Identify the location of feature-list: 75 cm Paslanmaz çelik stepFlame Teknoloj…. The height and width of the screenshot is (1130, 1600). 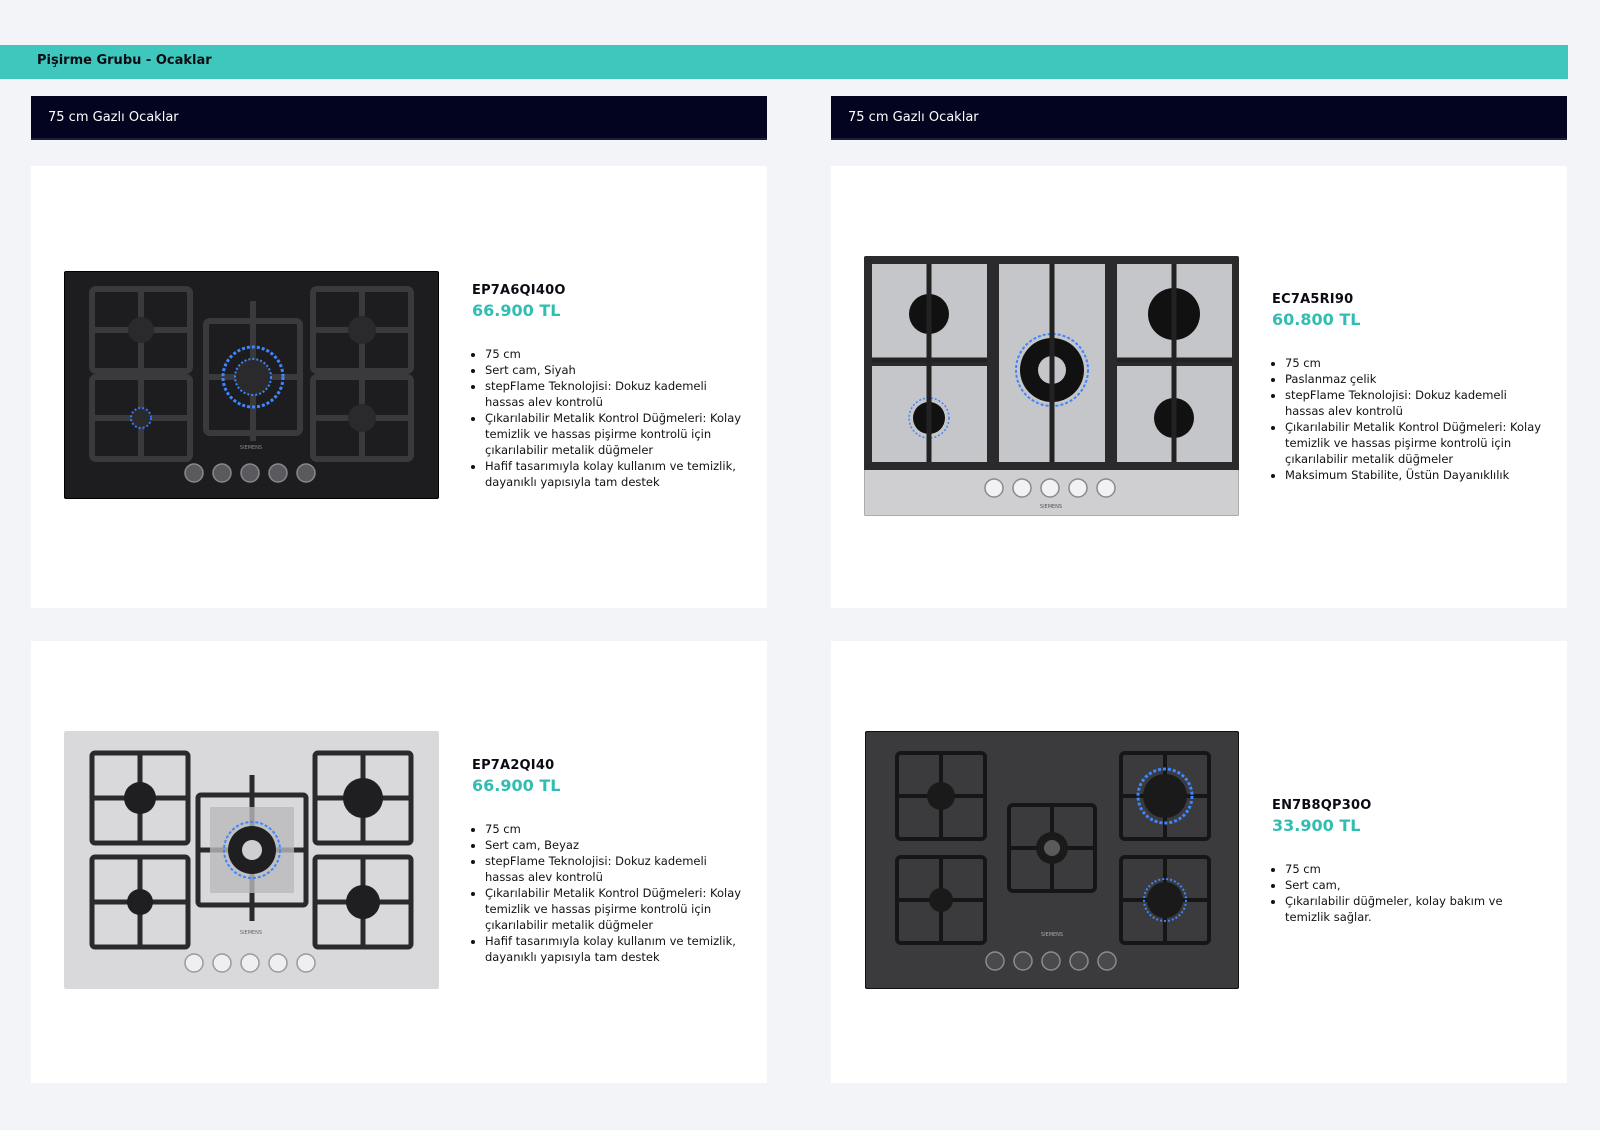
(1407, 419).